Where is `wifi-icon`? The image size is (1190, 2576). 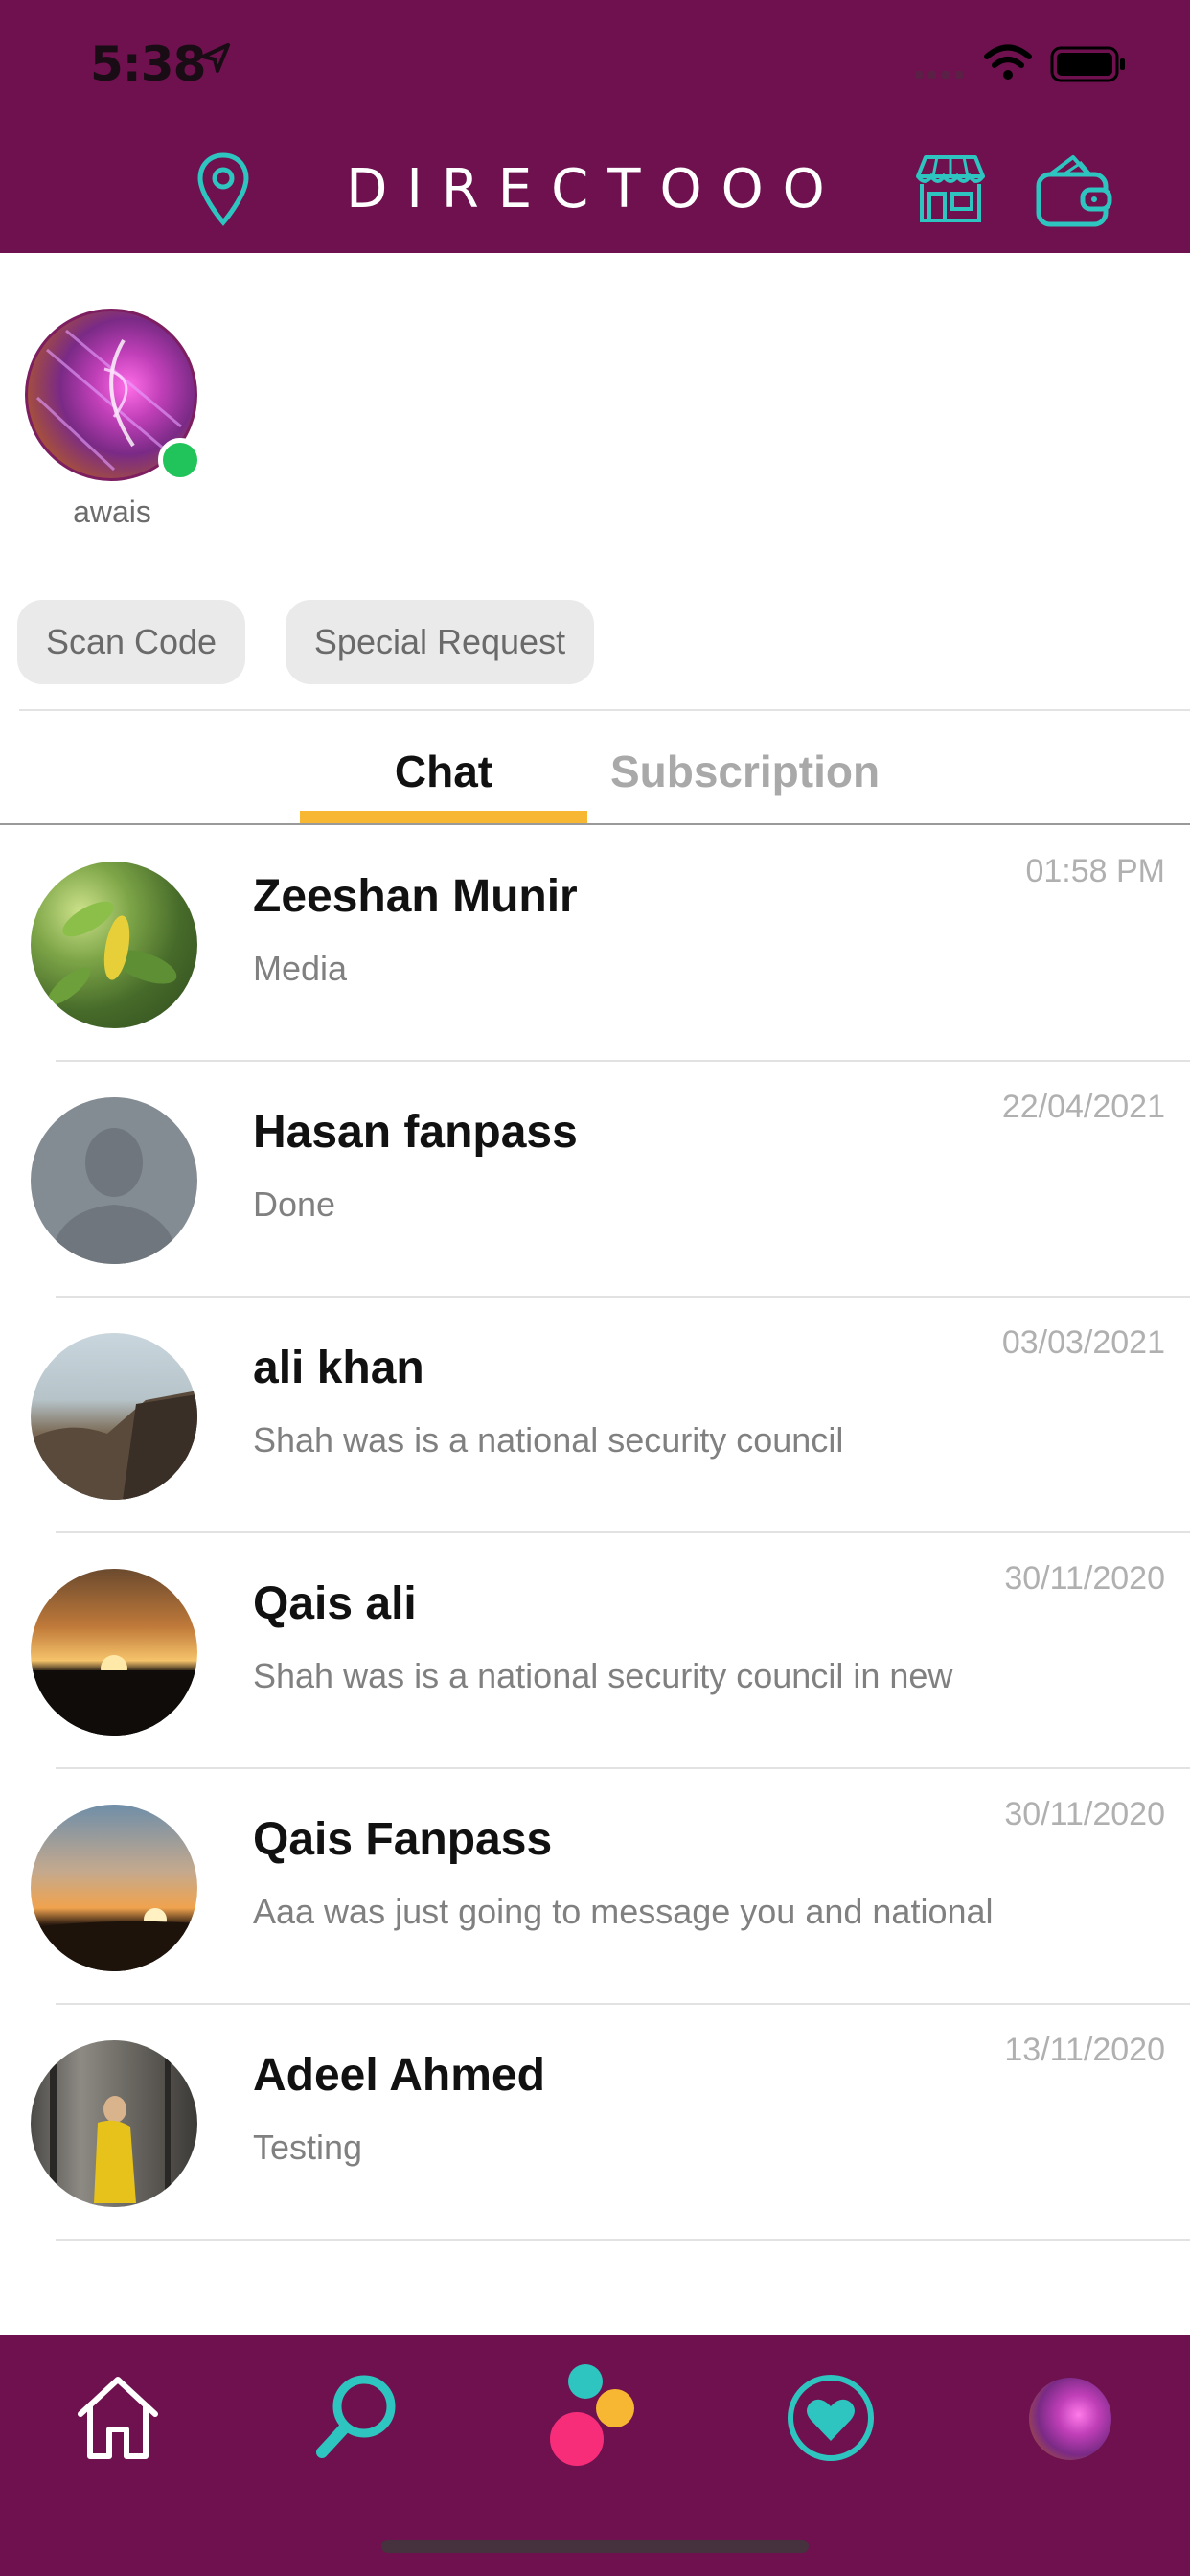 wifi-icon is located at coordinates (1008, 62).